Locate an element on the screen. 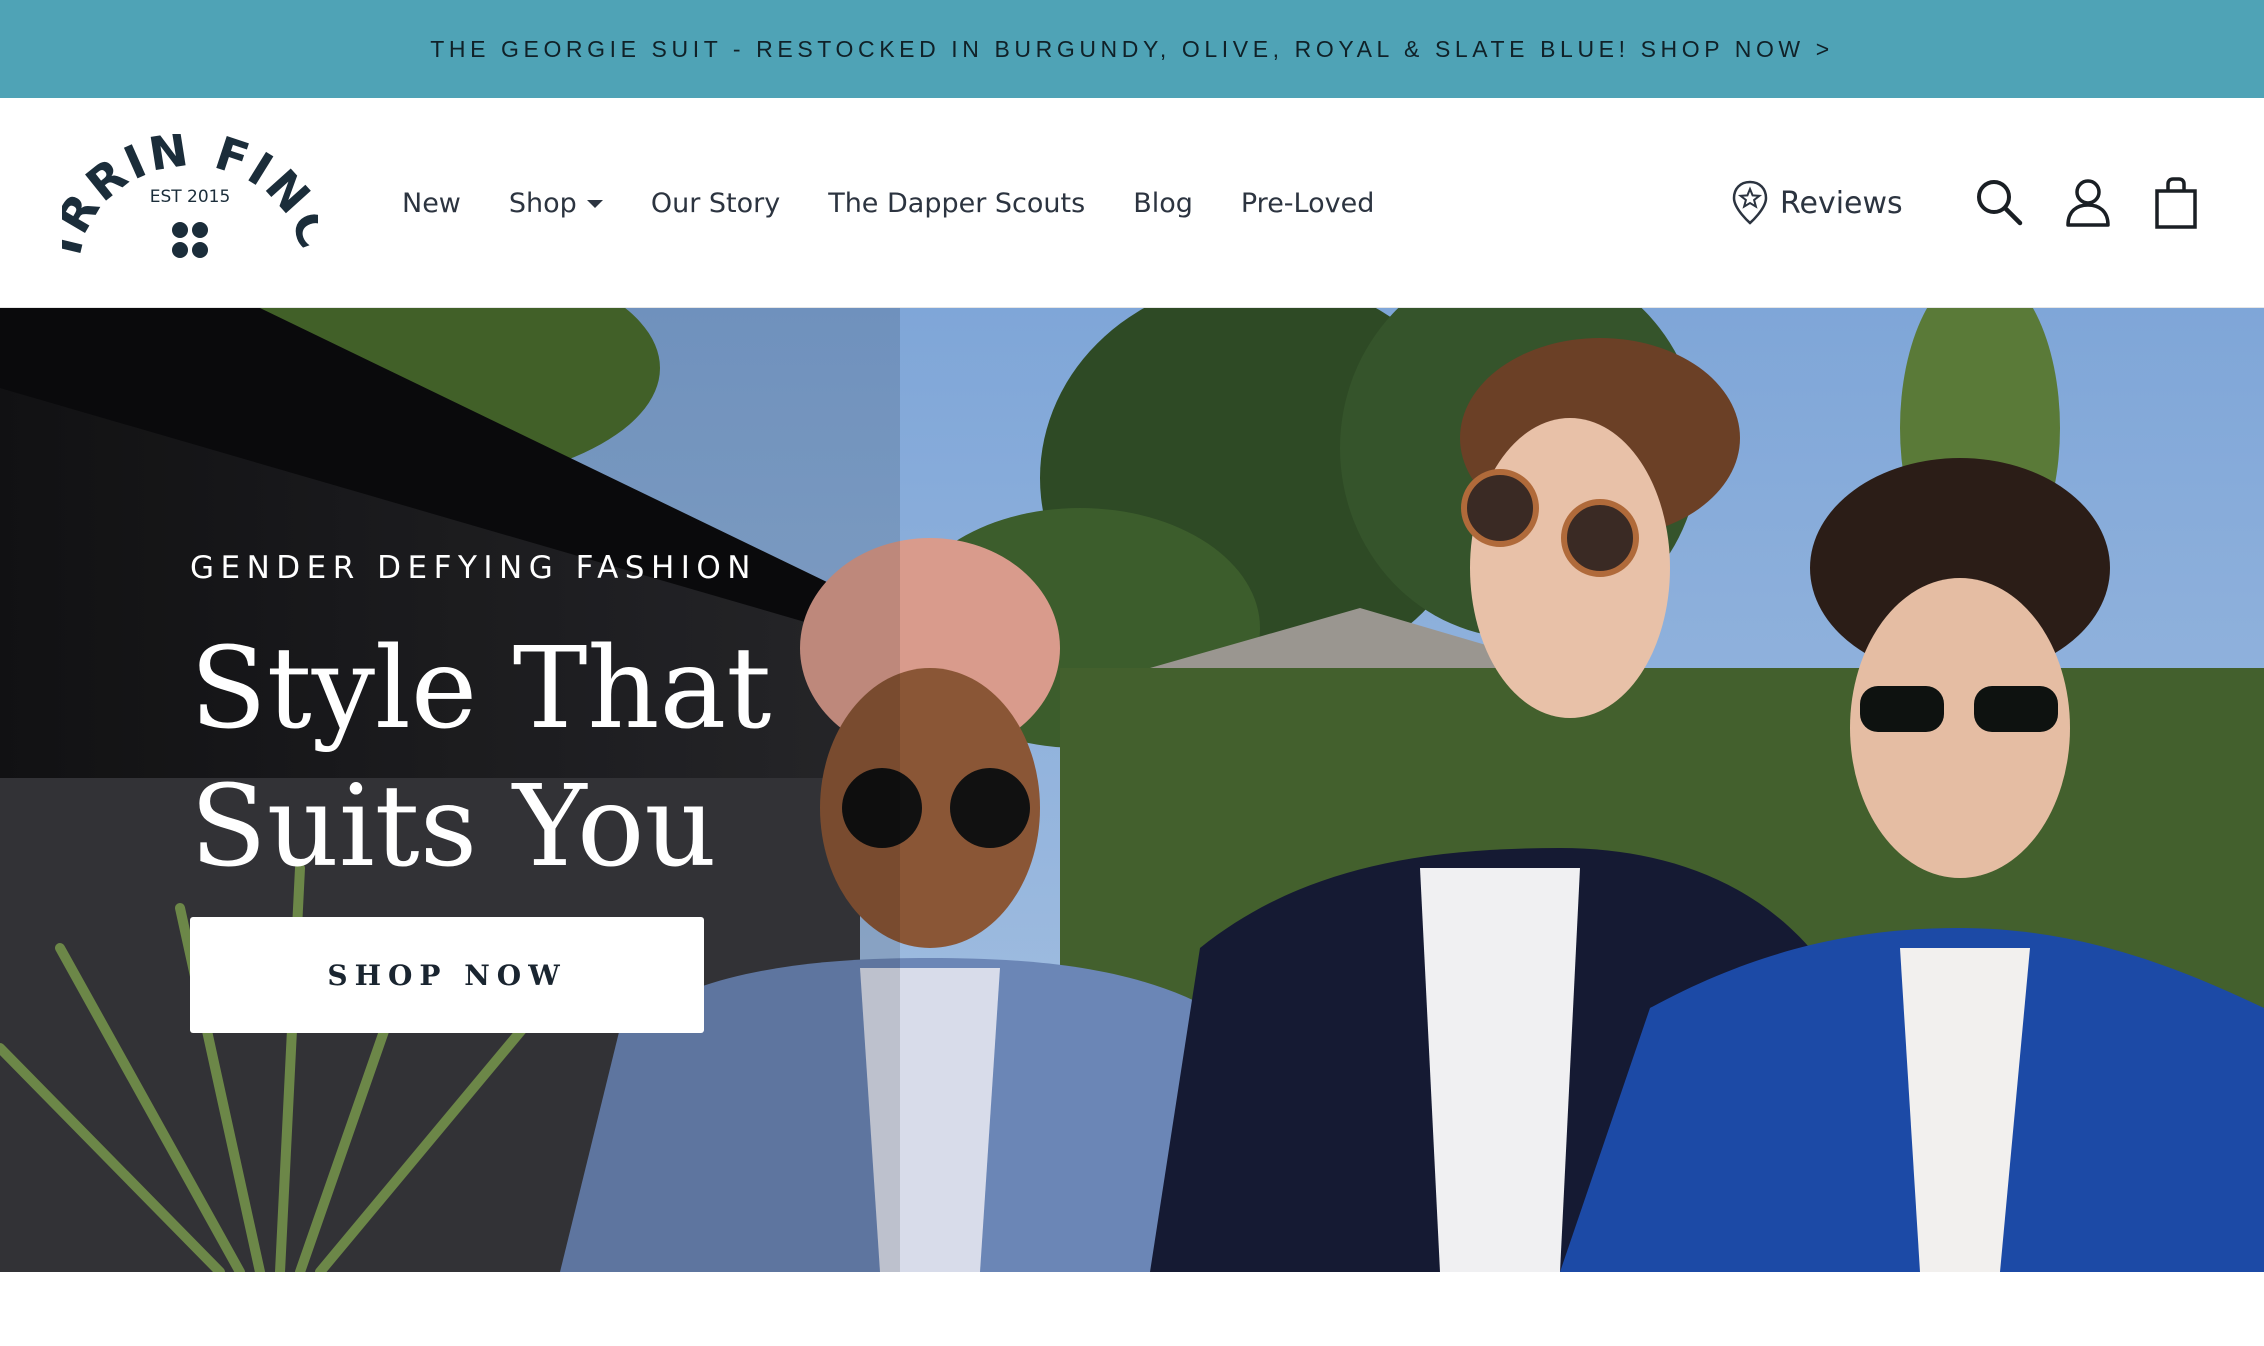 This screenshot has width=2264, height=1346. search-icon is located at coordinates (2000, 203).